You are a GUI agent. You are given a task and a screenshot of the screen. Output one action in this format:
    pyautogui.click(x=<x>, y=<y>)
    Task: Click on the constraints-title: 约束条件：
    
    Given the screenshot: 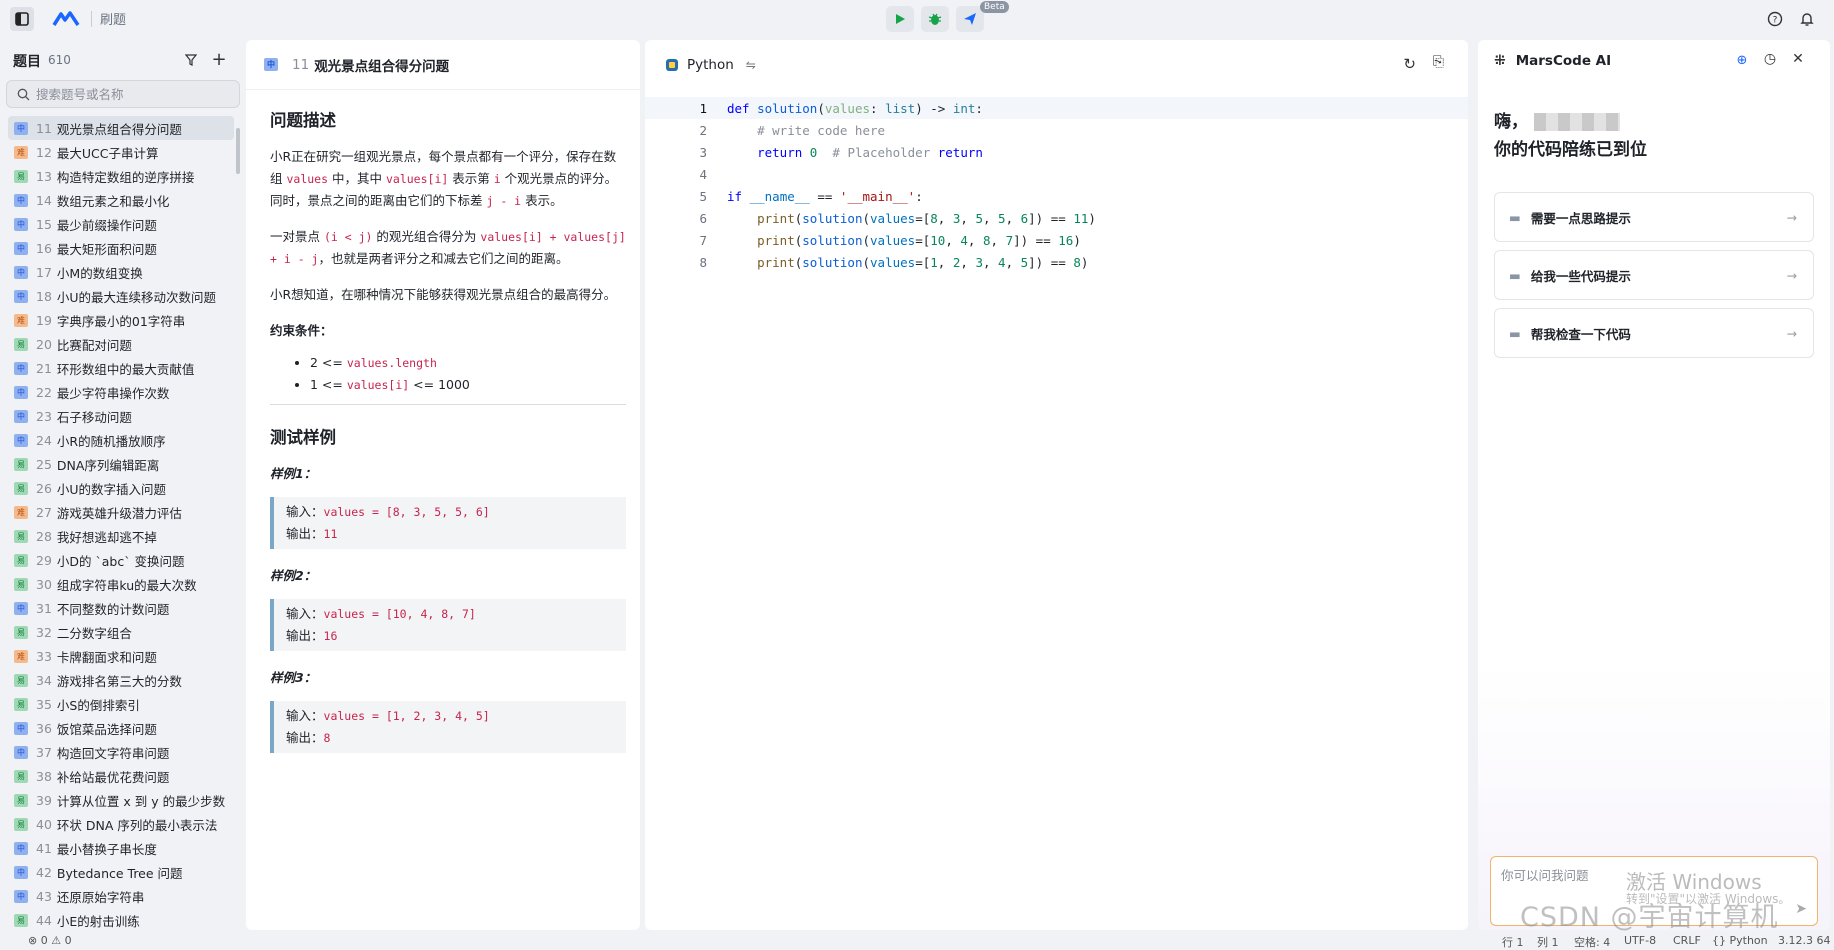 What is the action you would take?
    pyautogui.click(x=301, y=330)
    